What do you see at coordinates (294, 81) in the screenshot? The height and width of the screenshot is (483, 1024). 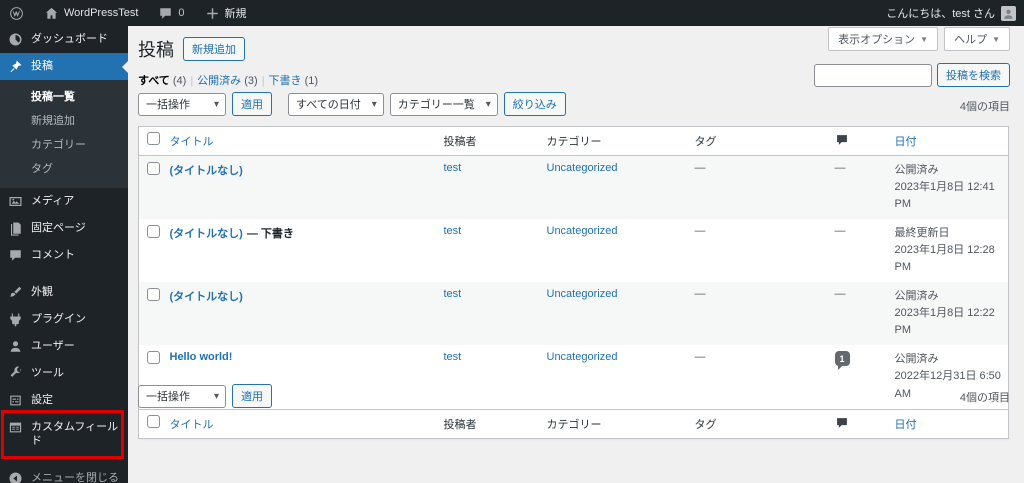 I see `filter-draft: 下書き (1)` at bounding box center [294, 81].